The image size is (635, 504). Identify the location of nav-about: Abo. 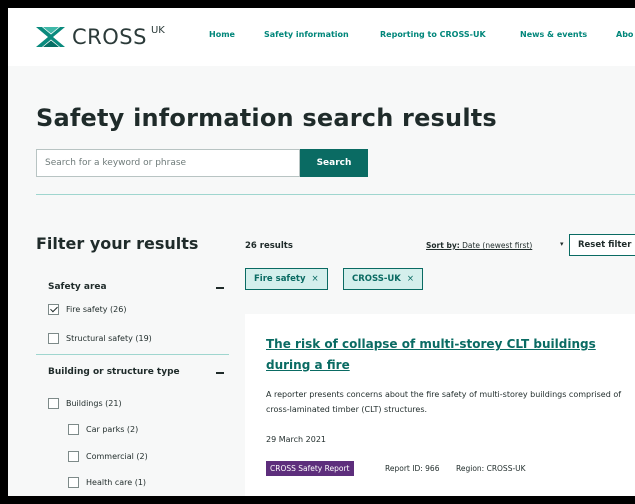
(624, 34).